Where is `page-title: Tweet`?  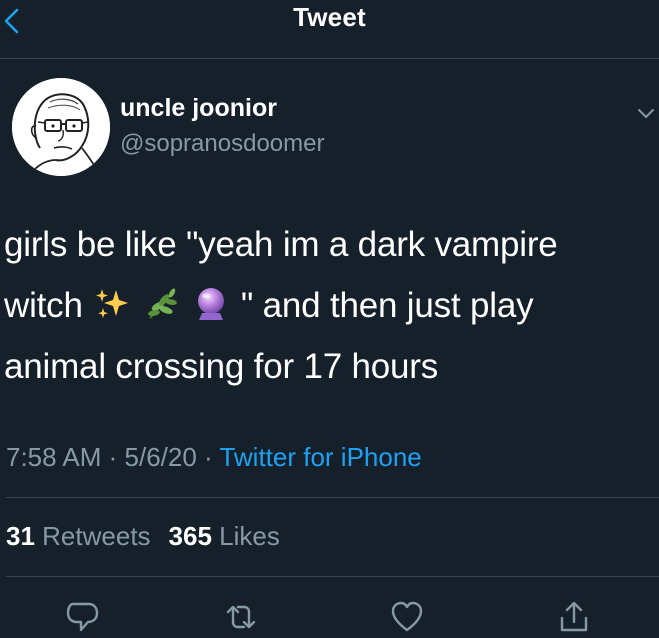
page-title: Tweet is located at coordinates (329, 17).